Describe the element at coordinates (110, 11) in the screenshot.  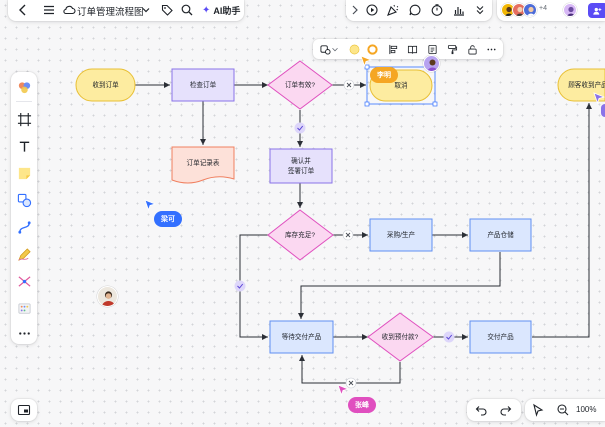
I see `doc-title: 订单管理流程图` at that location.